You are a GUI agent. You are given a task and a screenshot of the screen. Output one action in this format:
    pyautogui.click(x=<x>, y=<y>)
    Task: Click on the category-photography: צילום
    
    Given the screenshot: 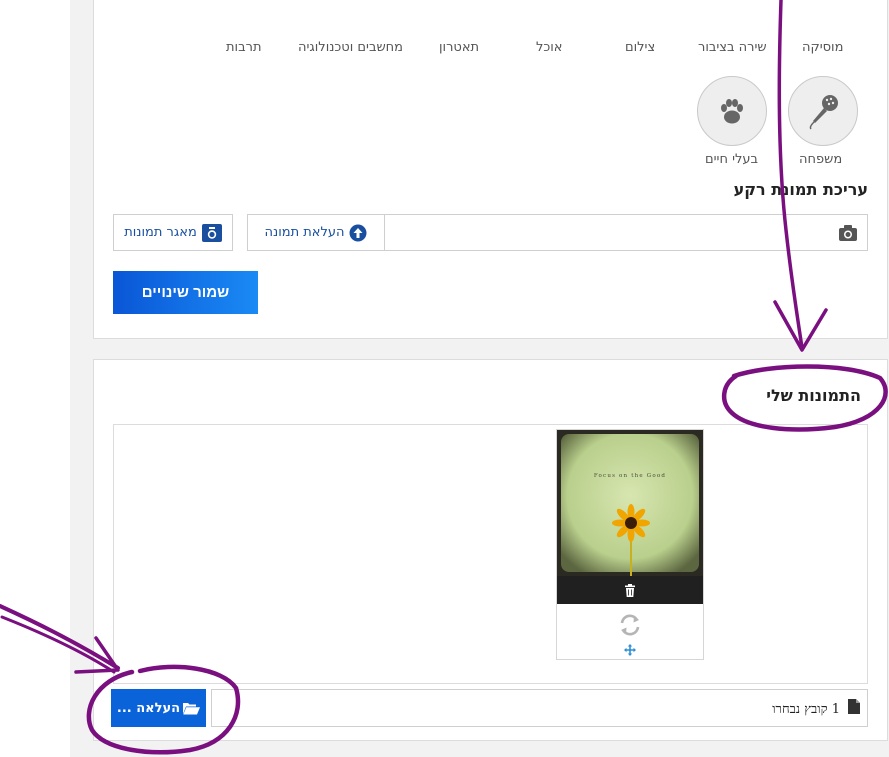 What is the action you would take?
    pyautogui.click(x=640, y=47)
    